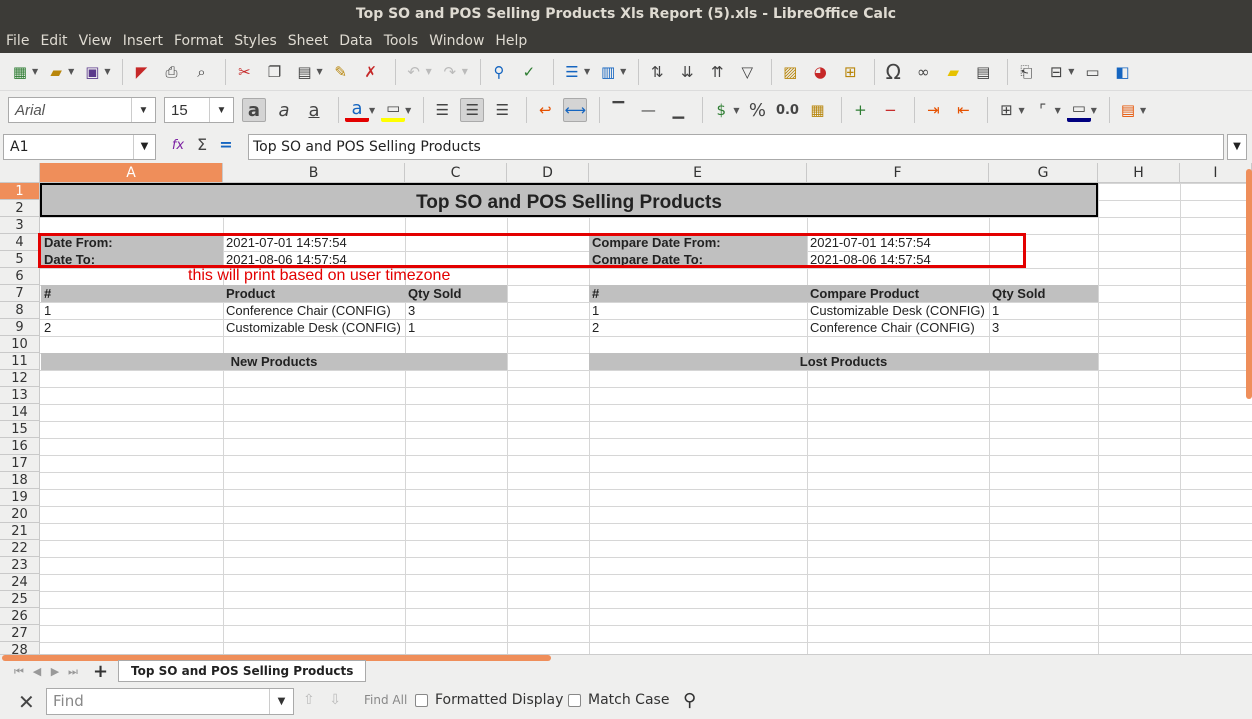  Describe the element at coordinates (687, 72) in the screenshot. I see `sort-descending-icon: ⇊` at that location.